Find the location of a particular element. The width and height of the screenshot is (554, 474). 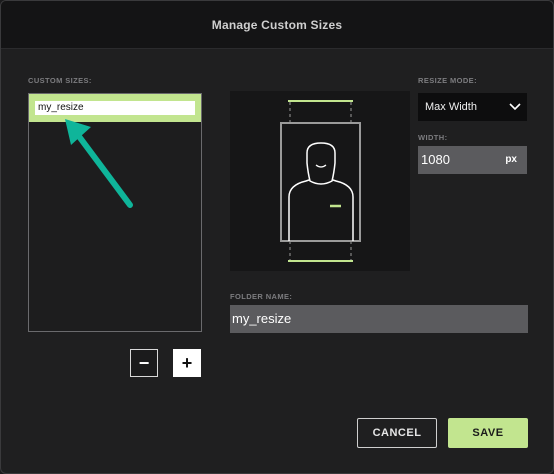

dialog-titlebar: Manage Custom Sizes is located at coordinates (277, 25).